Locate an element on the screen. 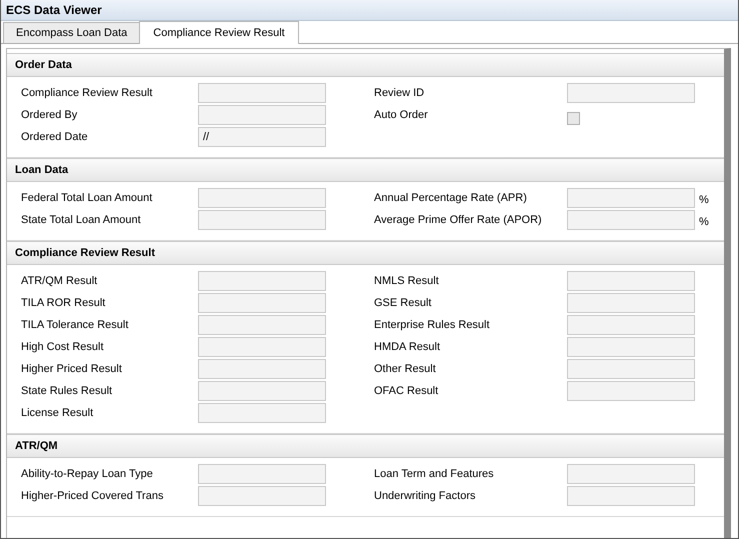 This screenshot has height=539, width=739. field-label: Review ID is located at coordinates (399, 93).